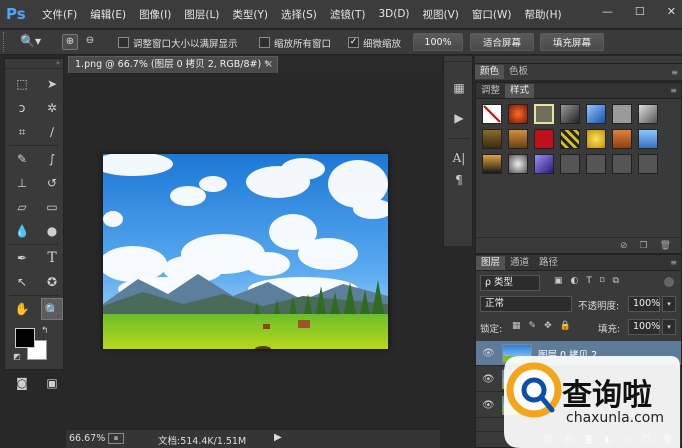 This screenshot has width=682, height=448. I want to click on opacity-input: 100%, so click(644, 304).